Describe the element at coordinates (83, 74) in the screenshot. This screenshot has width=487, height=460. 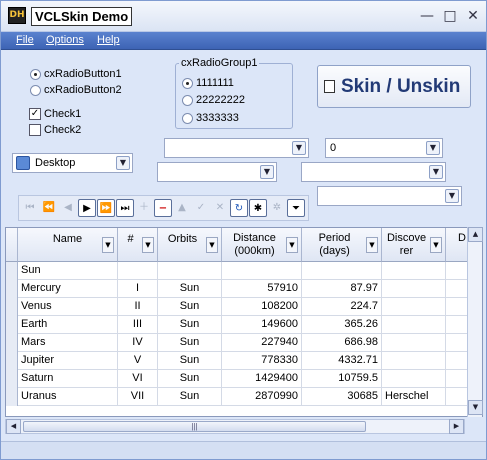
I see `radio-button-1-label: cxRadioButton1` at that location.